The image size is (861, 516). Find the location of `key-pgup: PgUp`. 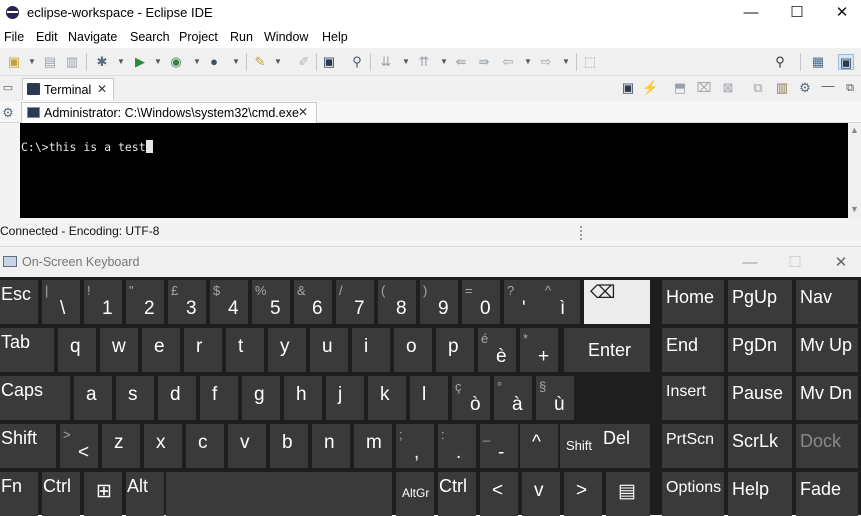

key-pgup: PgUp is located at coordinates (760, 302).